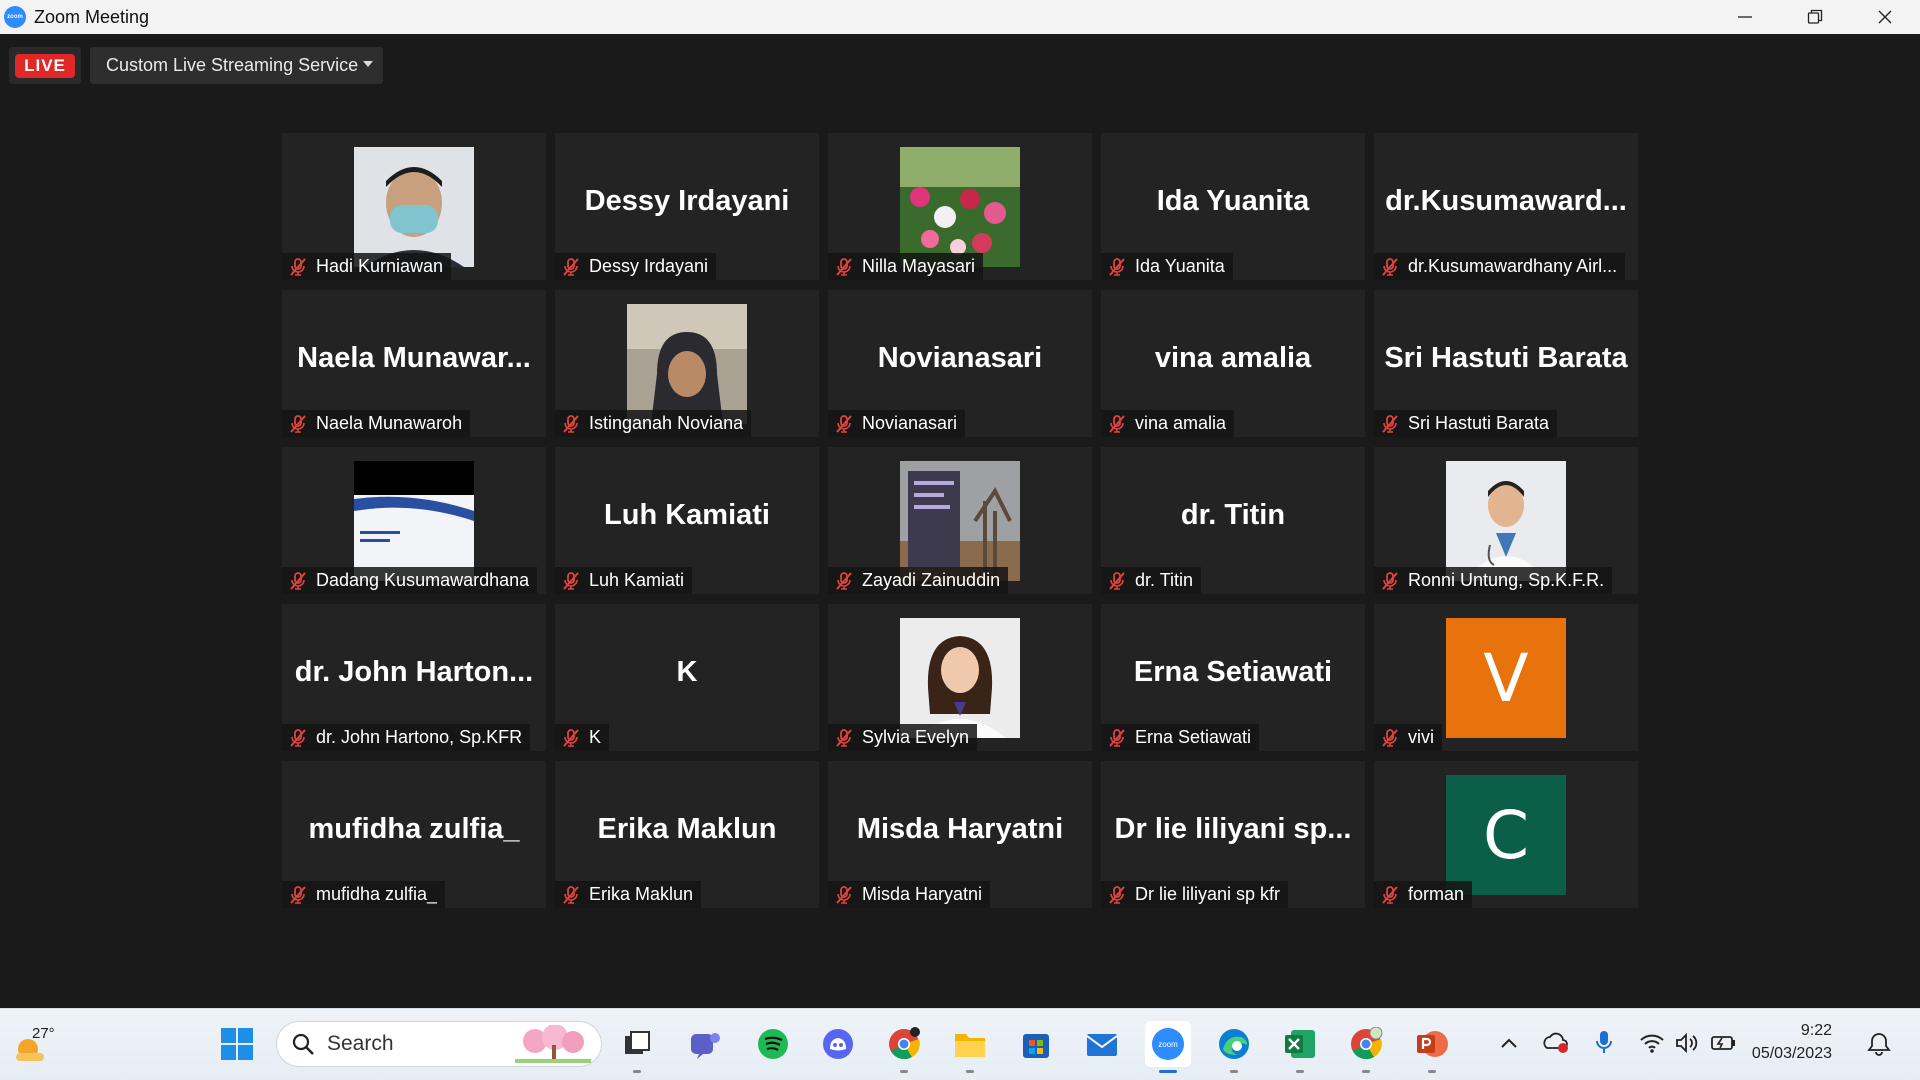  I want to click on participant-tile: Sri Hastuti Barata Sri Hastuti Barata, so click(1506, 363).